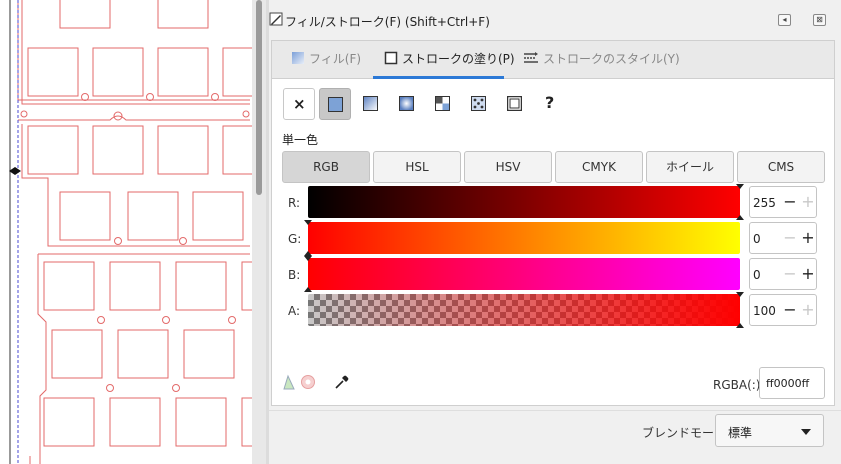 This screenshot has width=841, height=464. What do you see at coordinates (300, 140) in the screenshot?
I see `flat-color-label: 単一色` at bounding box center [300, 140].